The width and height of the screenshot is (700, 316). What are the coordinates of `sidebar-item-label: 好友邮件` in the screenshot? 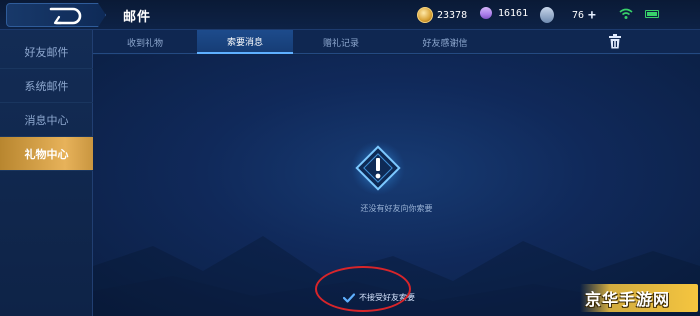 It's located at (46, 52).